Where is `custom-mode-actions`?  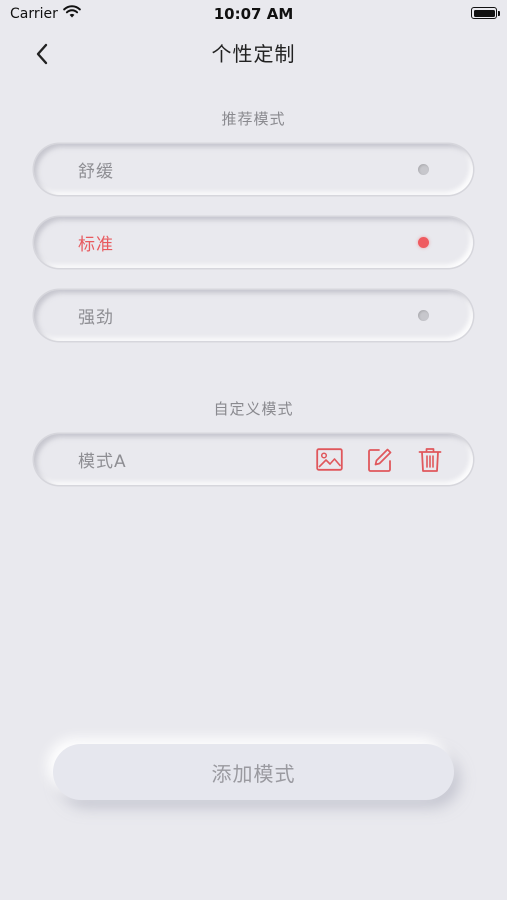
custom-mode-actions is located at coordinates (379, 459).